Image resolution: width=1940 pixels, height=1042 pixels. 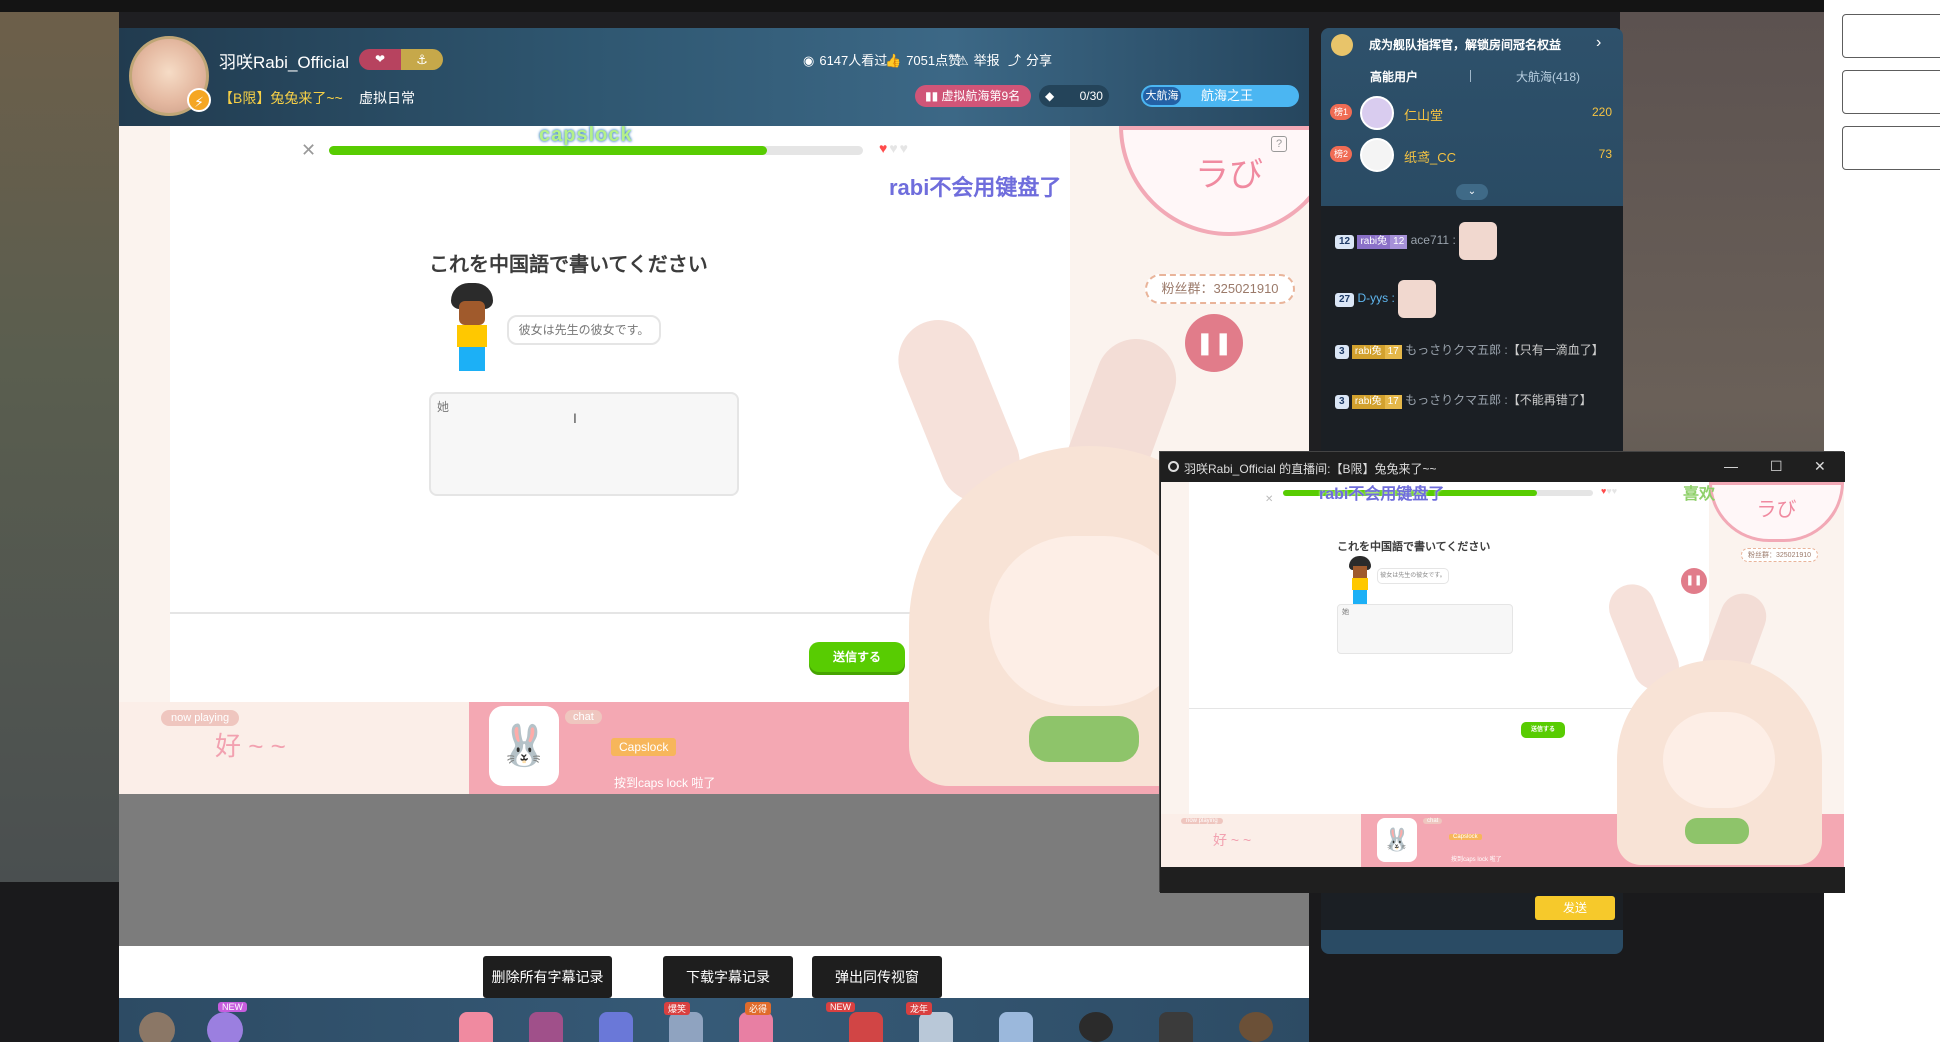 I want to click on streamer-name: 羽咲Rabi_Official, so click(x=284, y=60).